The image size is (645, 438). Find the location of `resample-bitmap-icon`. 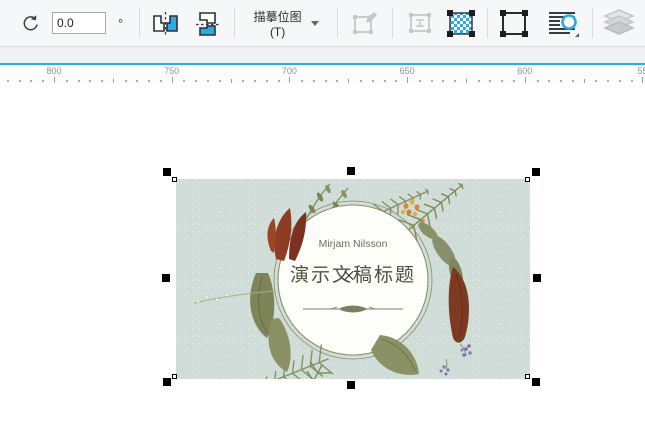

resample-bitmap-icon is located at coordinates (420, 23).